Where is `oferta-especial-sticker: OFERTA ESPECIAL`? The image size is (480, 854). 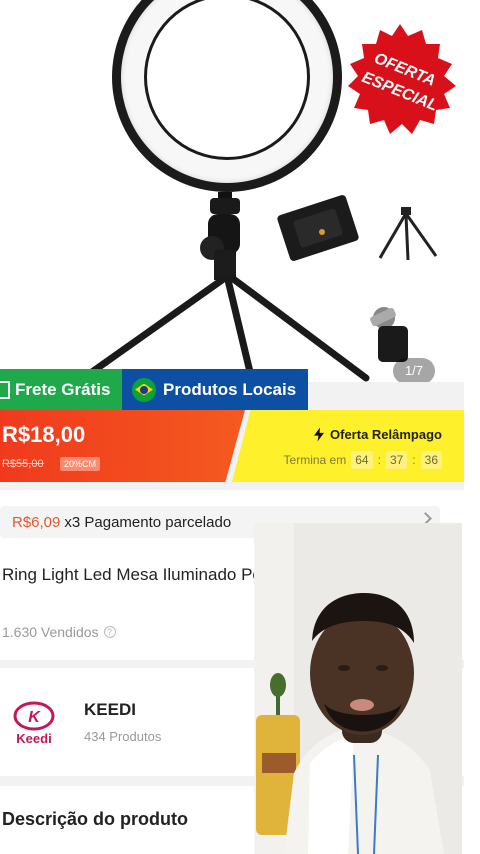 oferta-especial-sticker: OFERTA ESPECIAL is located at coordinates (402, 79).